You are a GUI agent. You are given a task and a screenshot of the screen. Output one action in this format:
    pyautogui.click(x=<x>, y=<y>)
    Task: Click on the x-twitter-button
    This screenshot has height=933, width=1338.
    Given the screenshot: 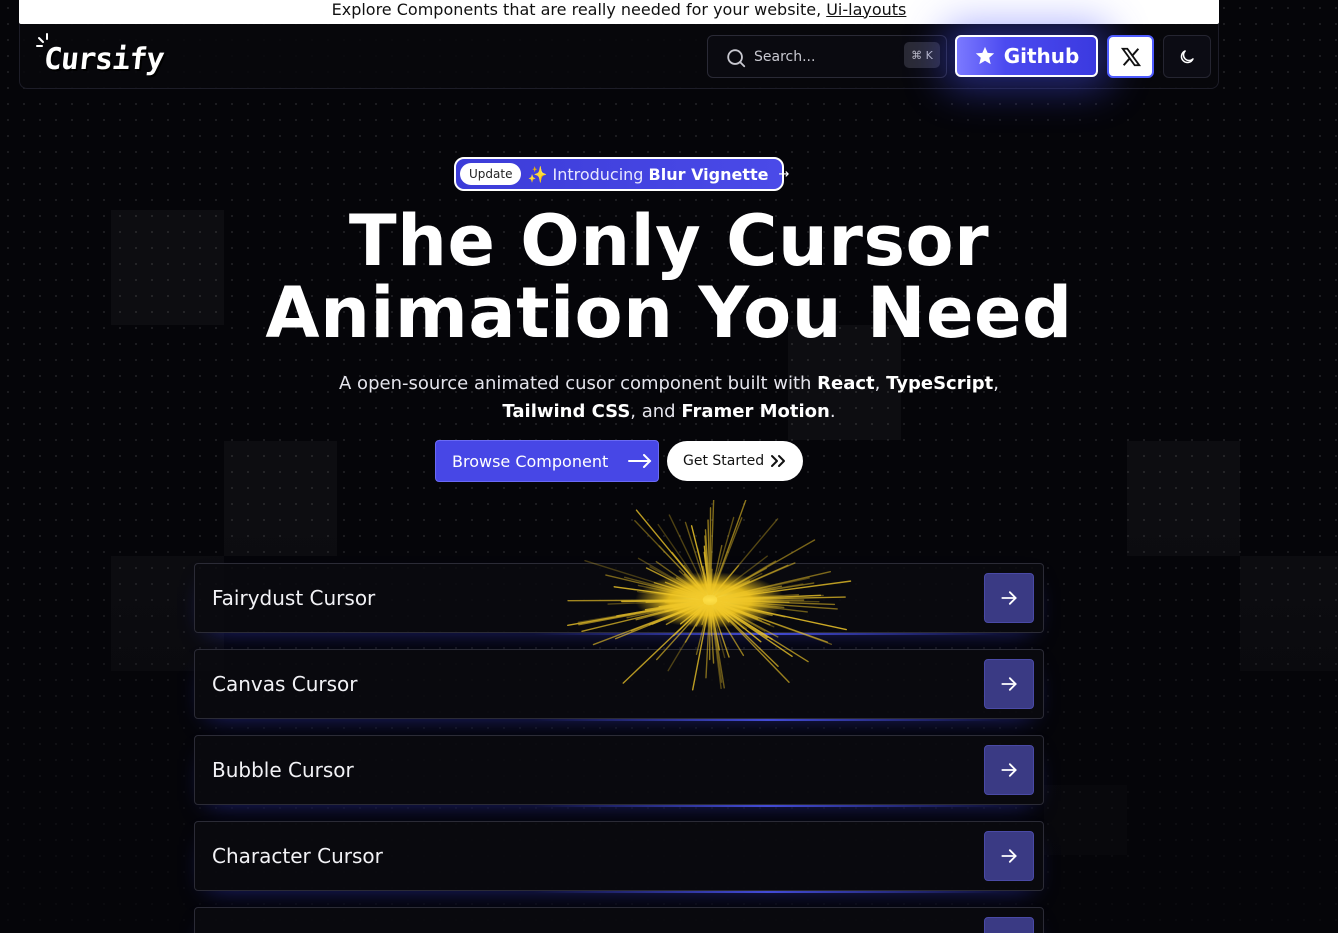 What is the action you would take?
    pyautogui.click(x=1130, y=56)
    